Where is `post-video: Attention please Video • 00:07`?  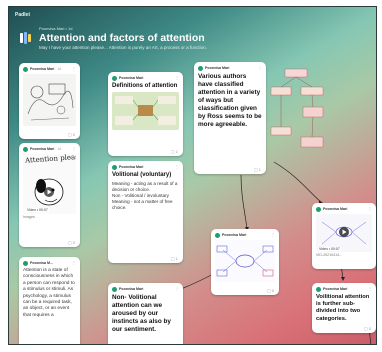
post-video: Attention please Video • 00:07 is located at coordinates (49, 184).